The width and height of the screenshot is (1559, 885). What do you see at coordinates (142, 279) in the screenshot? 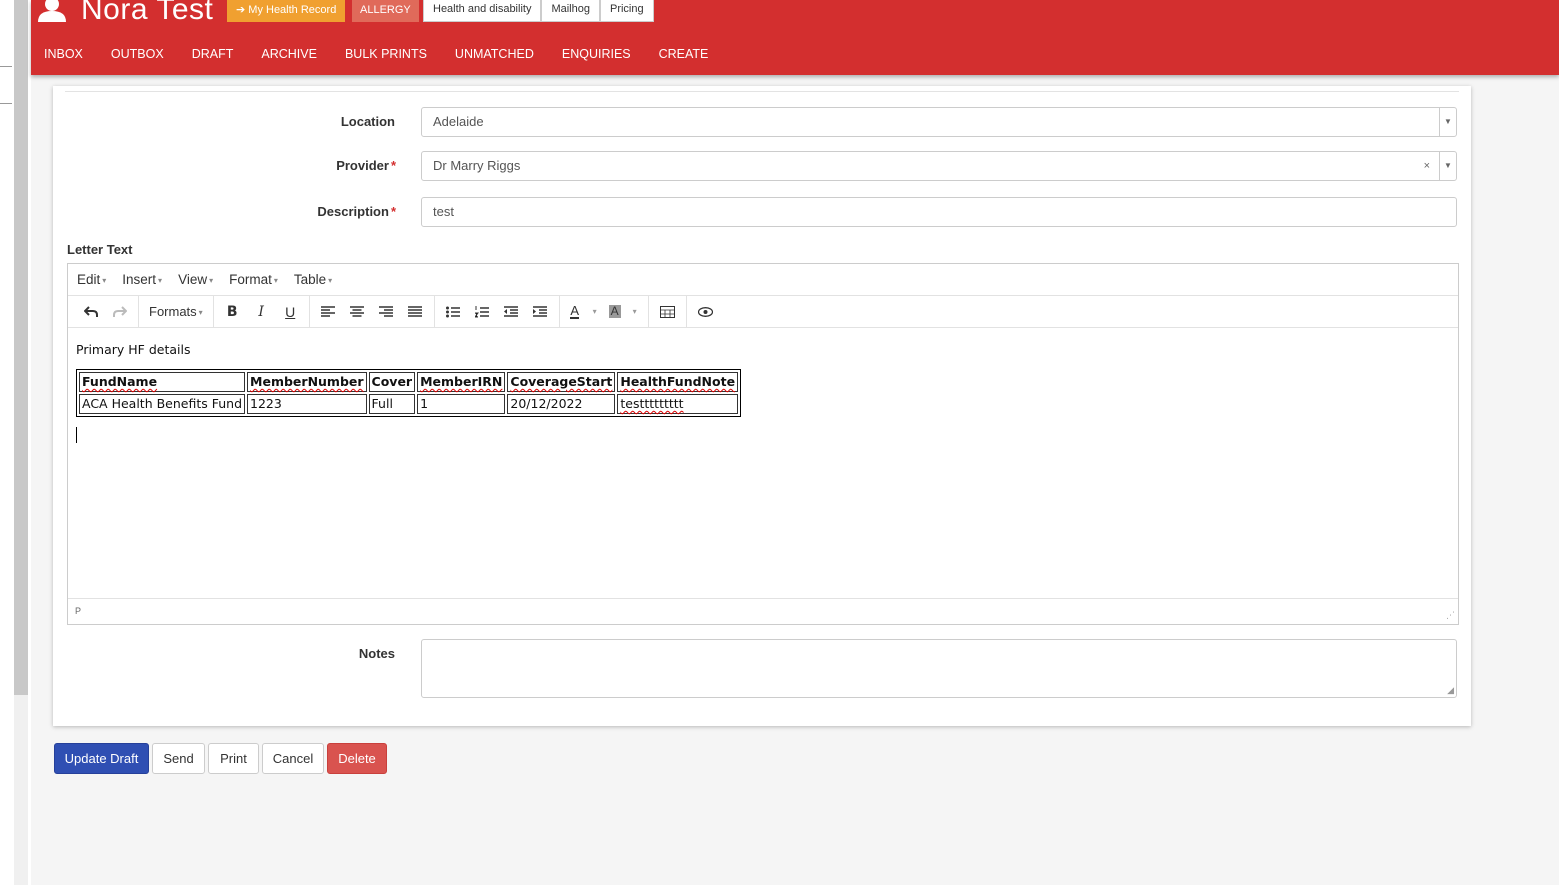
I see `menu-insert: Insert ▾` at bounding box center [142, 279].